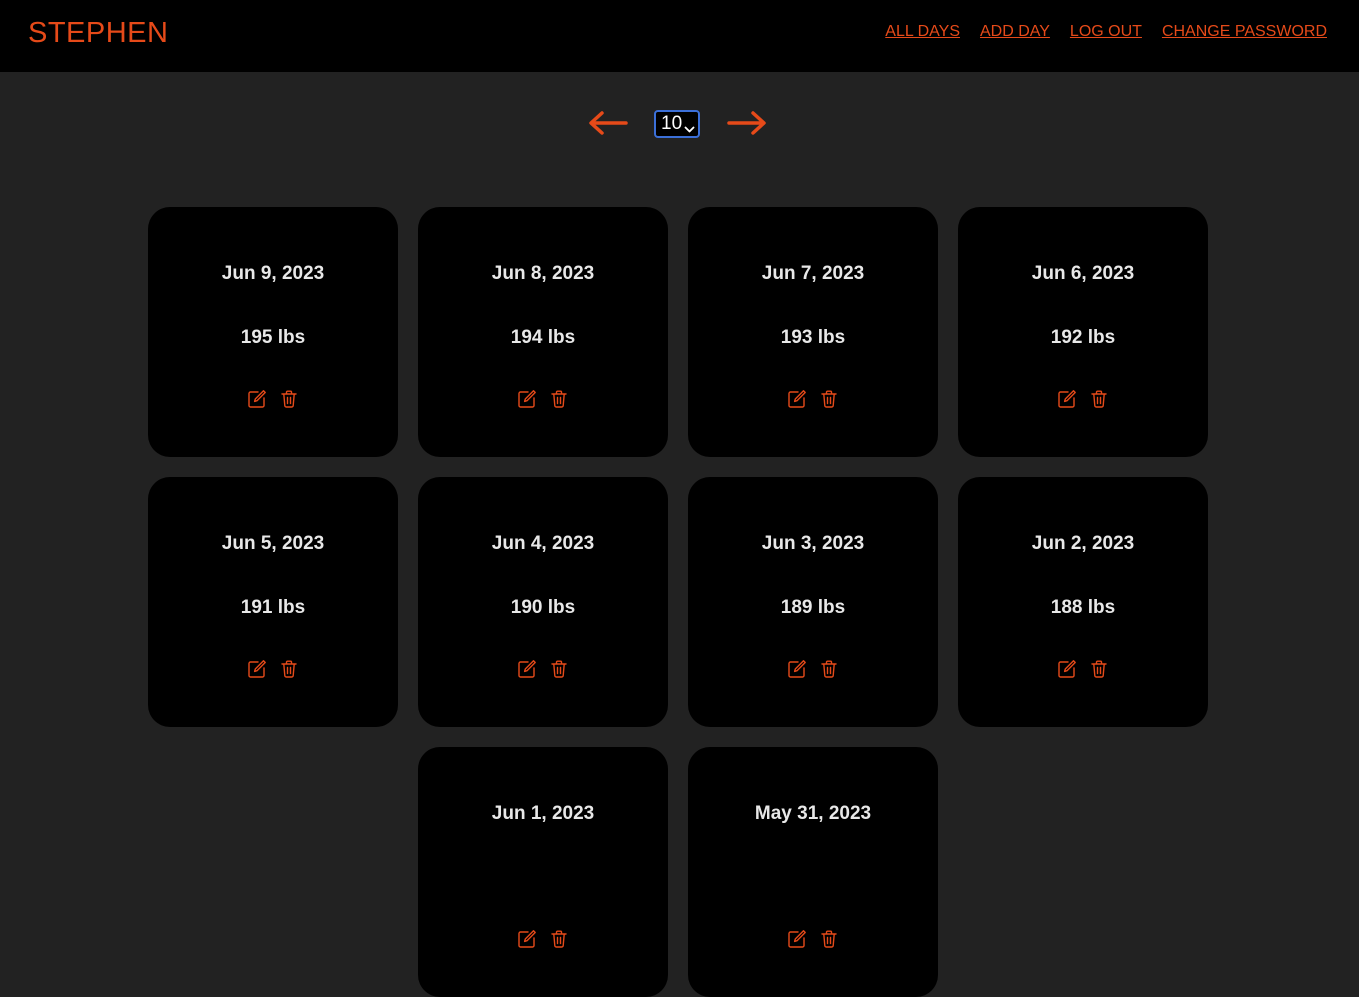 This screenshot has width=1359, height=997. I want to click on day-date: Jun 5, 2023, so click(273, 543).